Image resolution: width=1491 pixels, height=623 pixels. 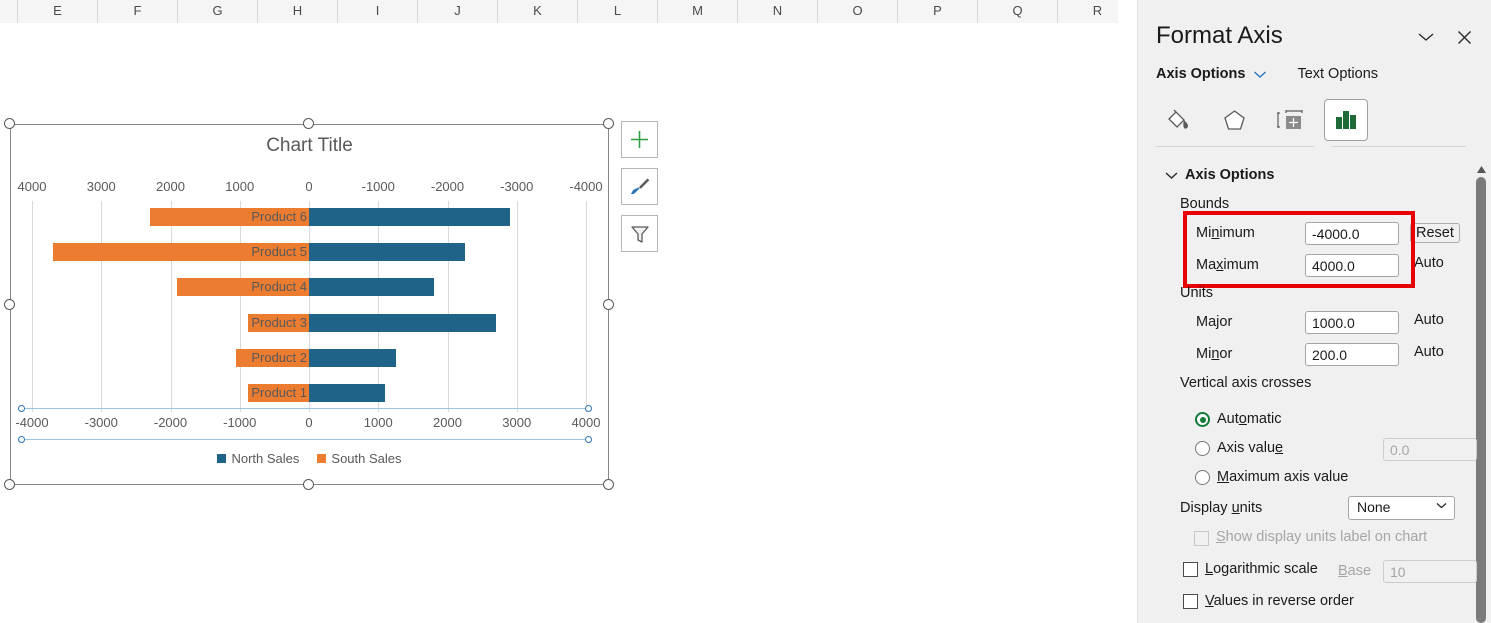 I want to click on column-header-l: L, so click(x=618, y=11).